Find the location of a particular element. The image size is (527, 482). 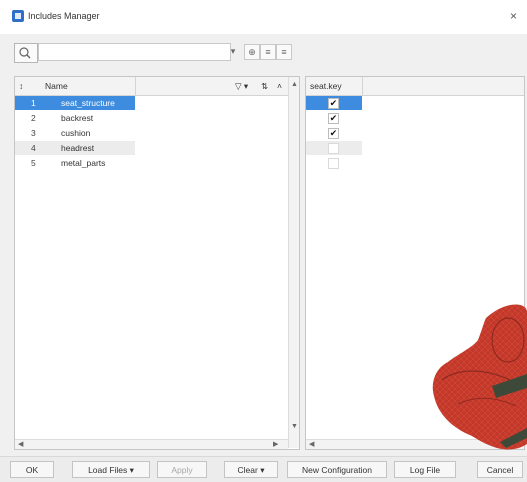

list-item: 4 headrest is located at coordinates (75, 148).